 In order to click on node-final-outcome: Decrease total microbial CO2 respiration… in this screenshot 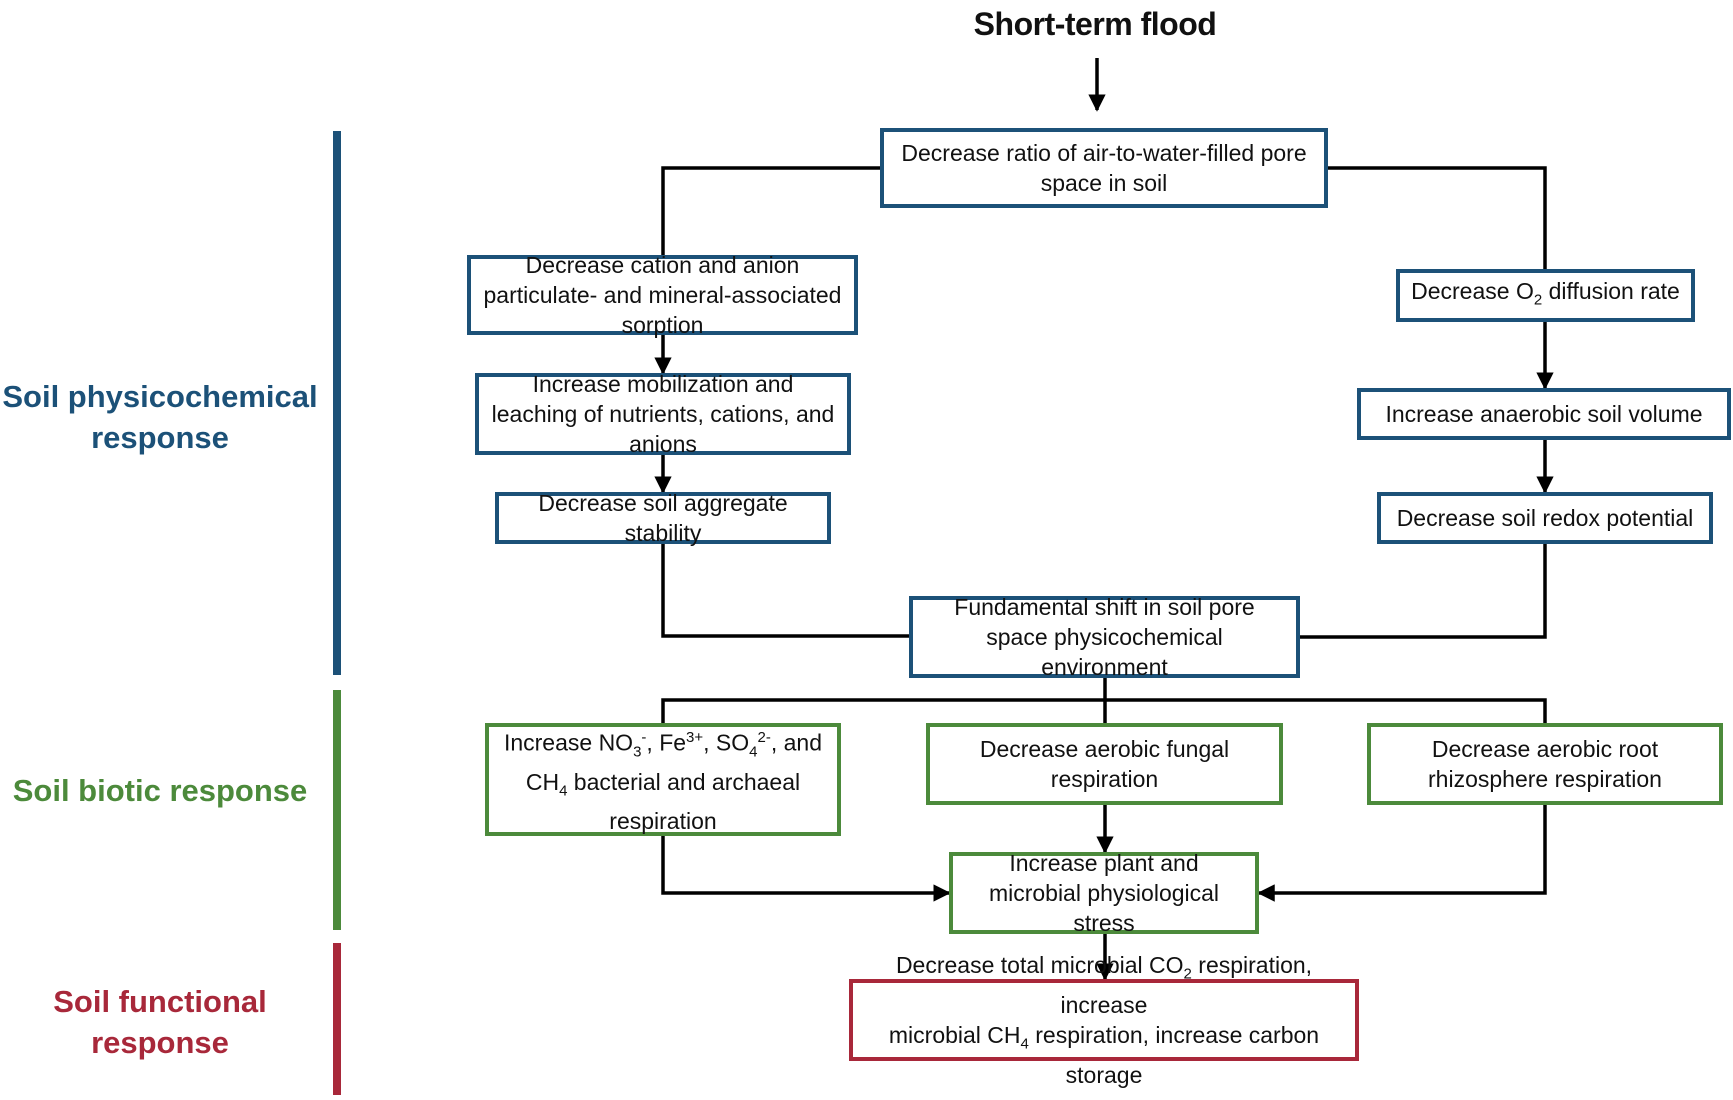, I will do `click(1104, 1020)`.